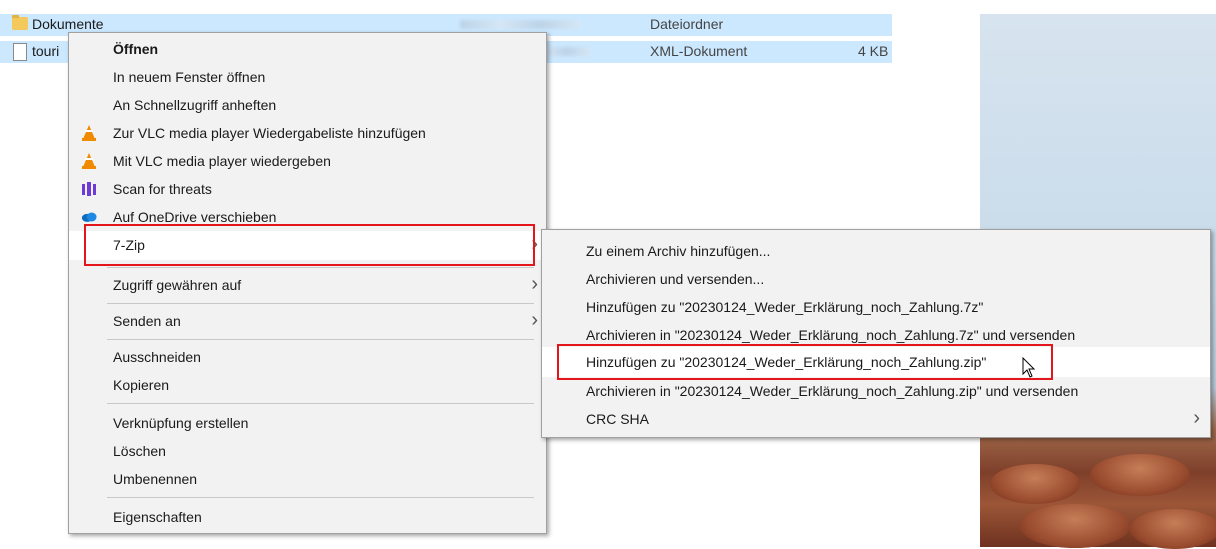 The width and height of the screenshot is (1216, 549). I want to click on menu-item-label: Auf OneDrive verschieben, so click(195, 217).